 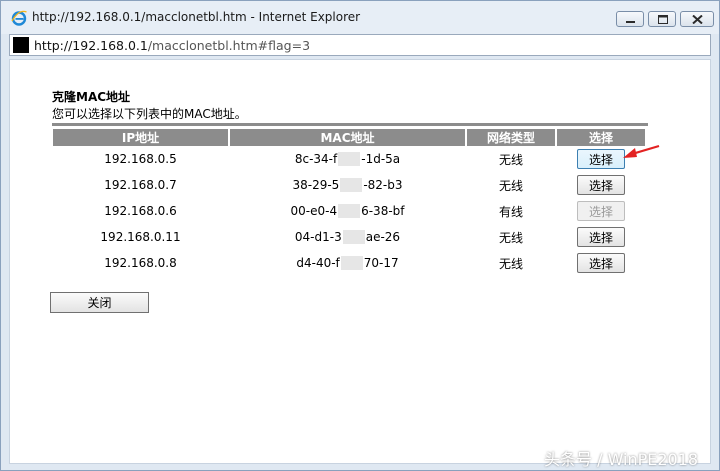 I want to click on mac-cell: d4-40-f 70-17, so click(x=347, y=263).